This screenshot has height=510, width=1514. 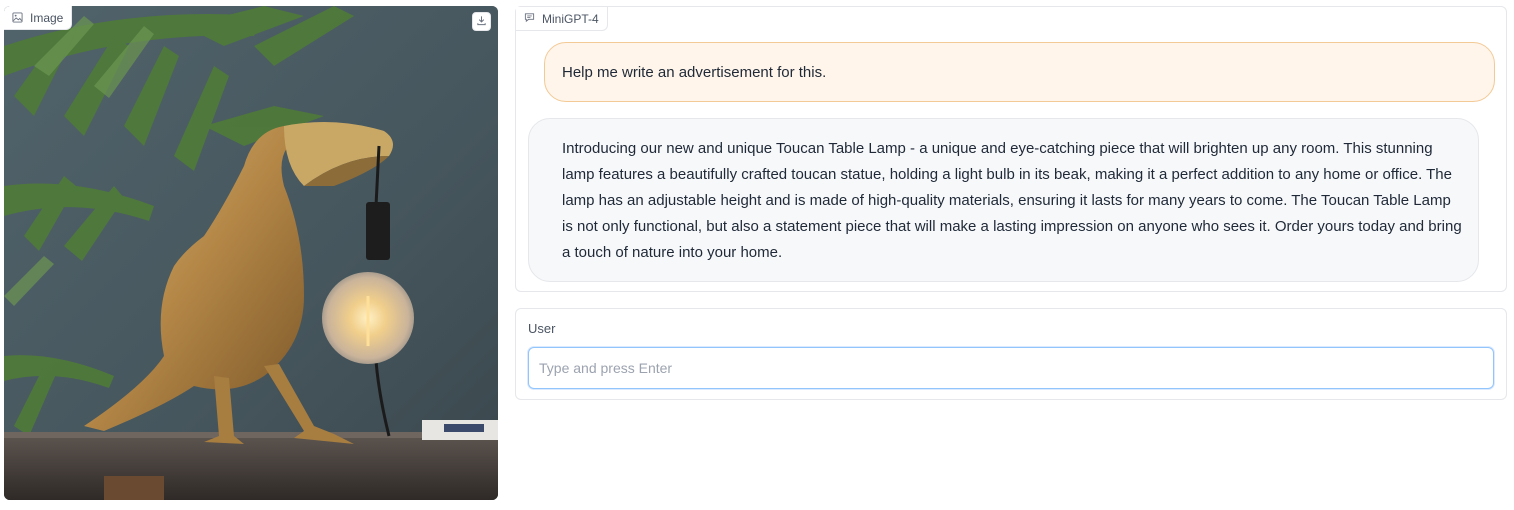 What do you see at coordinates (542, 328) in the screenshot?
I see `user-input-label: User` at bounding box center [542, 328].